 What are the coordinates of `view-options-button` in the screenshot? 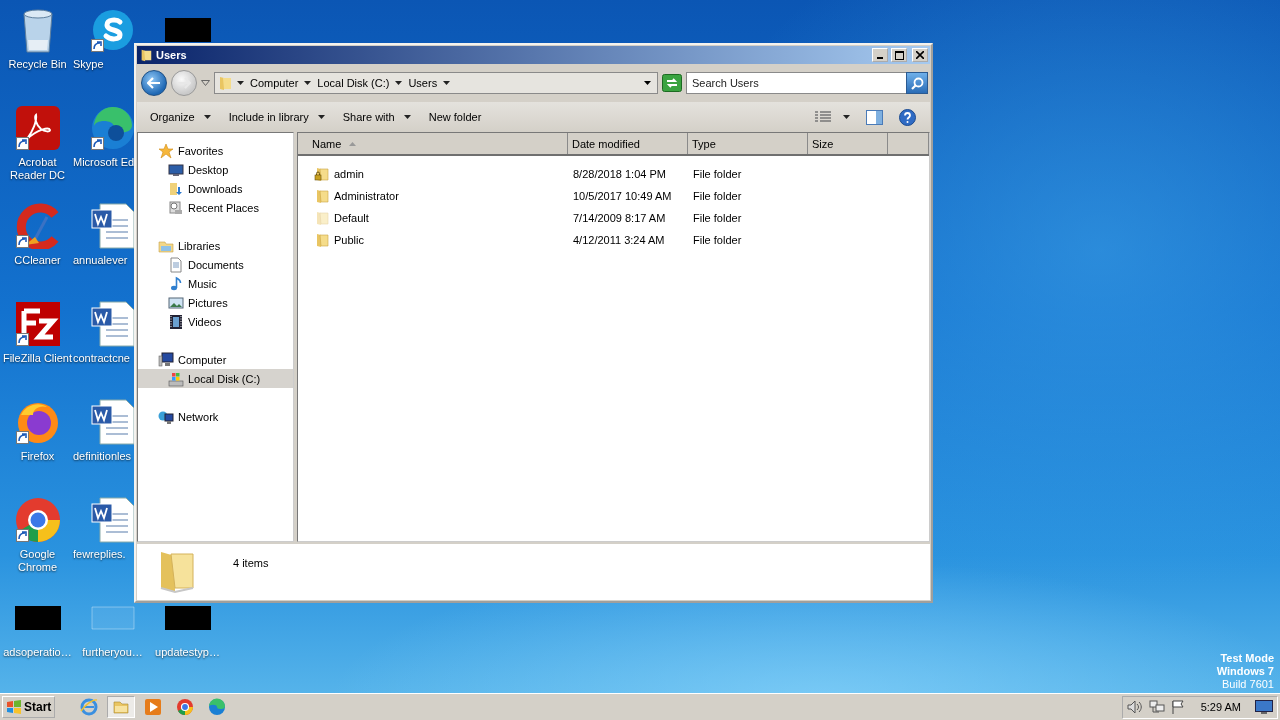 It's located at (832, 117).